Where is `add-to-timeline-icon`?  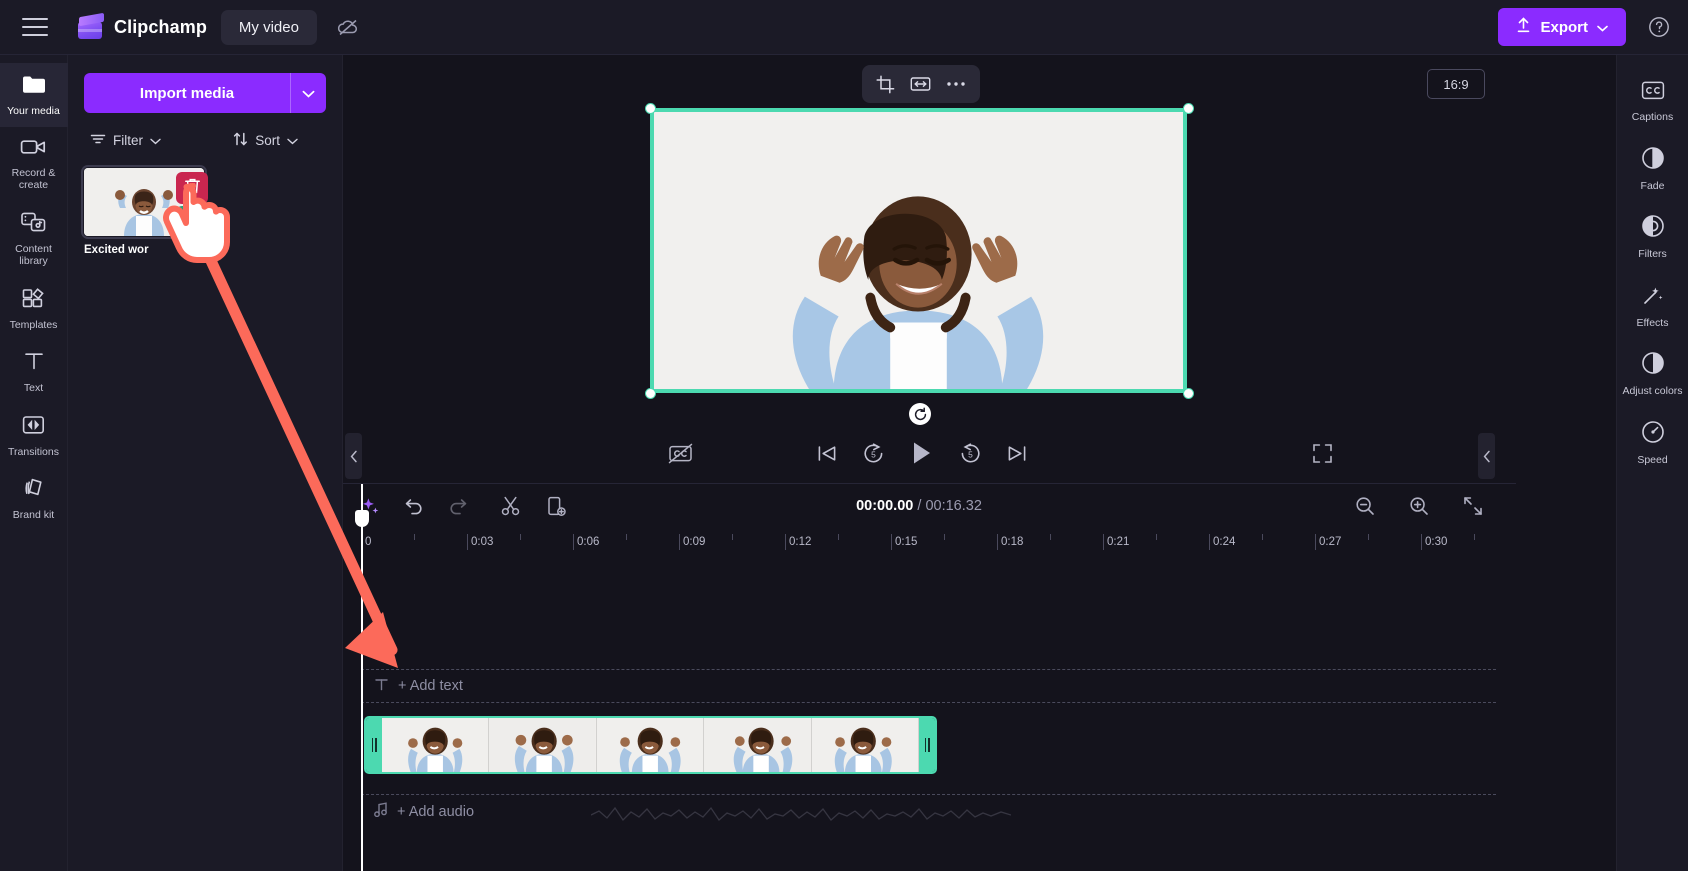 add-to-timeline-icon is located at coordinates (192, 221).